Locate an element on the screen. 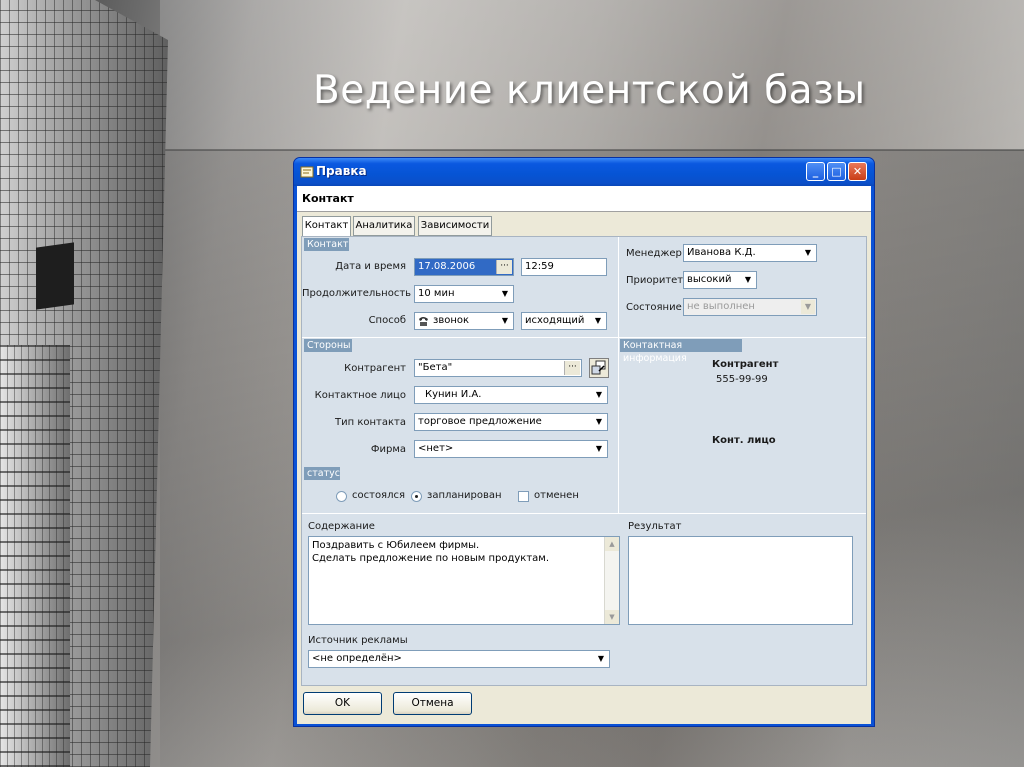 This screenshot has height=767, width=1024. priority-value: высокий is located at coordinates (709, 279).